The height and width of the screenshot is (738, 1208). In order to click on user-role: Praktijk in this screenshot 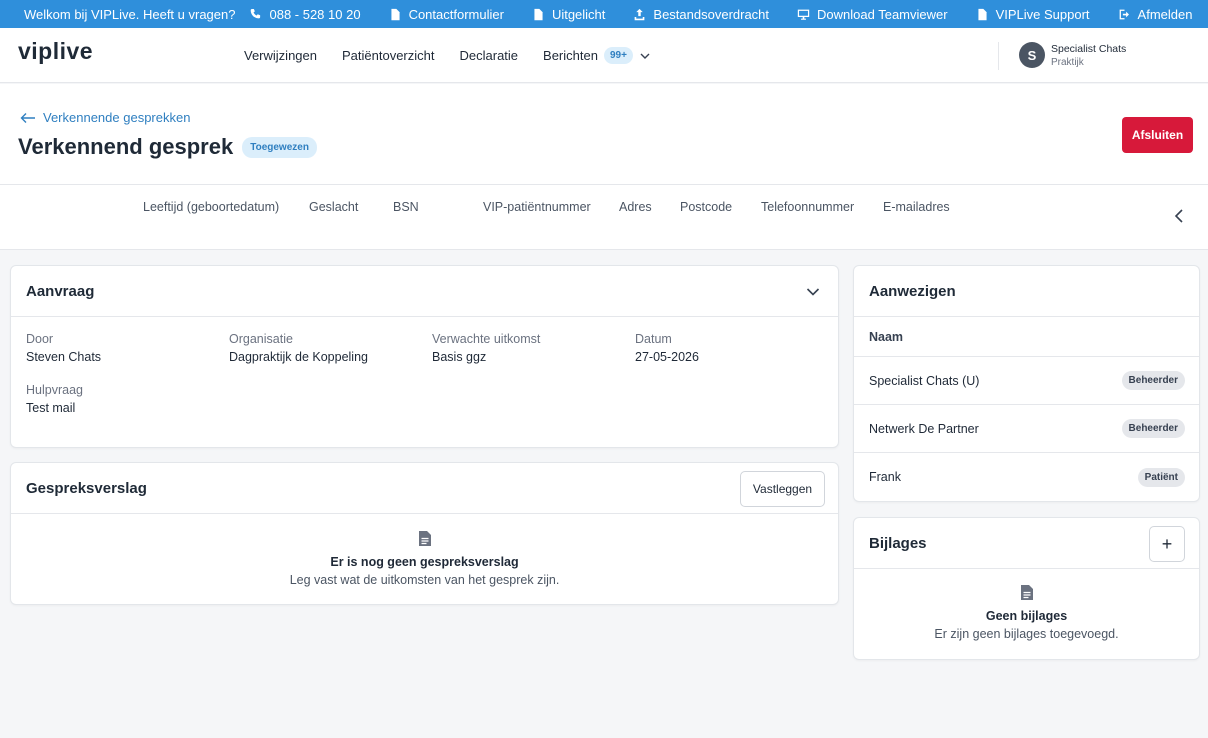, I will do `click(1067, 62)`.